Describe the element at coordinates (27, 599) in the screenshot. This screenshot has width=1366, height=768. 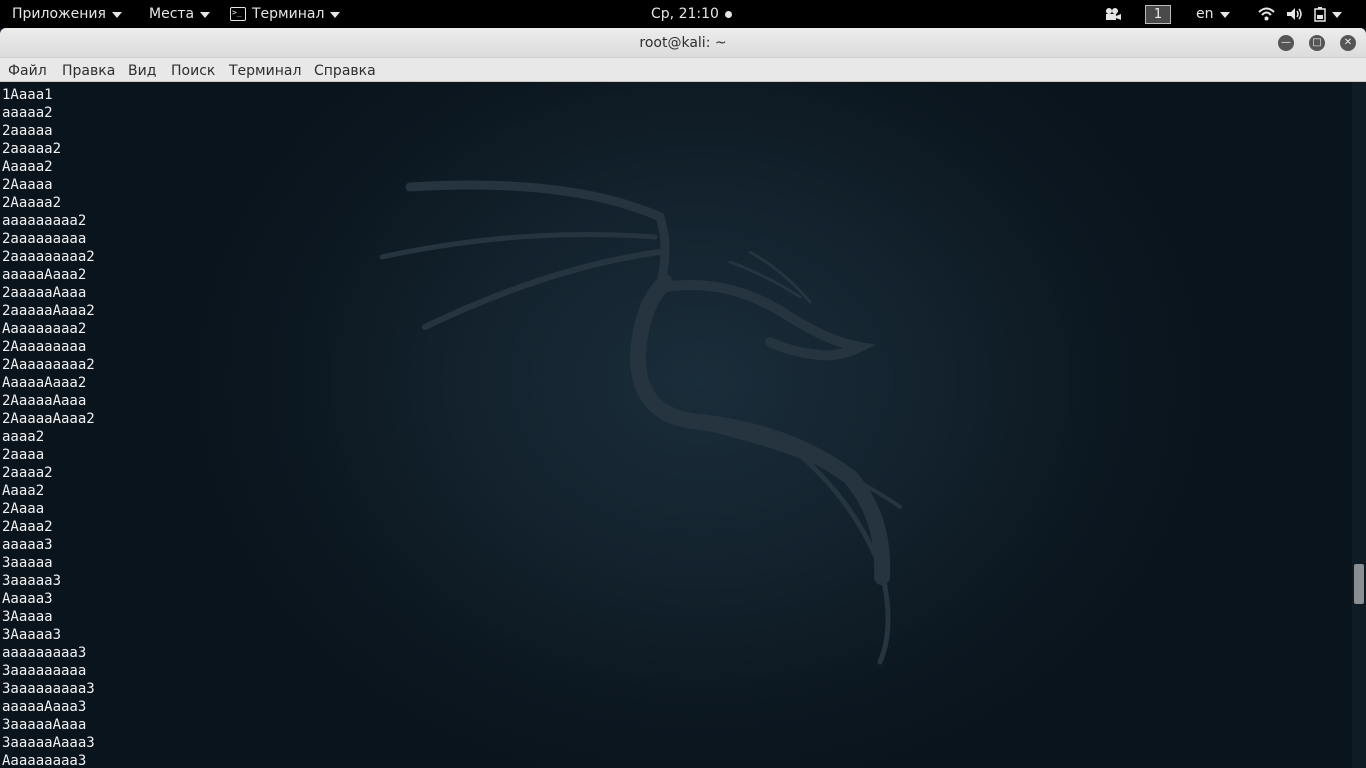
I see `terminal-line: Aaaaa3` at that location.